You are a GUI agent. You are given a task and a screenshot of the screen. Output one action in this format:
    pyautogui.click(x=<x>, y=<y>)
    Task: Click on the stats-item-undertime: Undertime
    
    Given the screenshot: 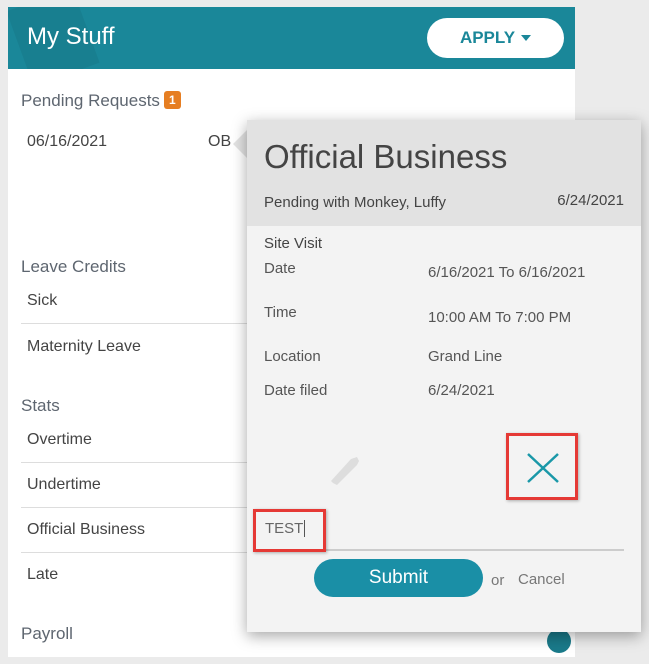 What is the action you would take?
    pyautogui.click(x=136, y=485)
    